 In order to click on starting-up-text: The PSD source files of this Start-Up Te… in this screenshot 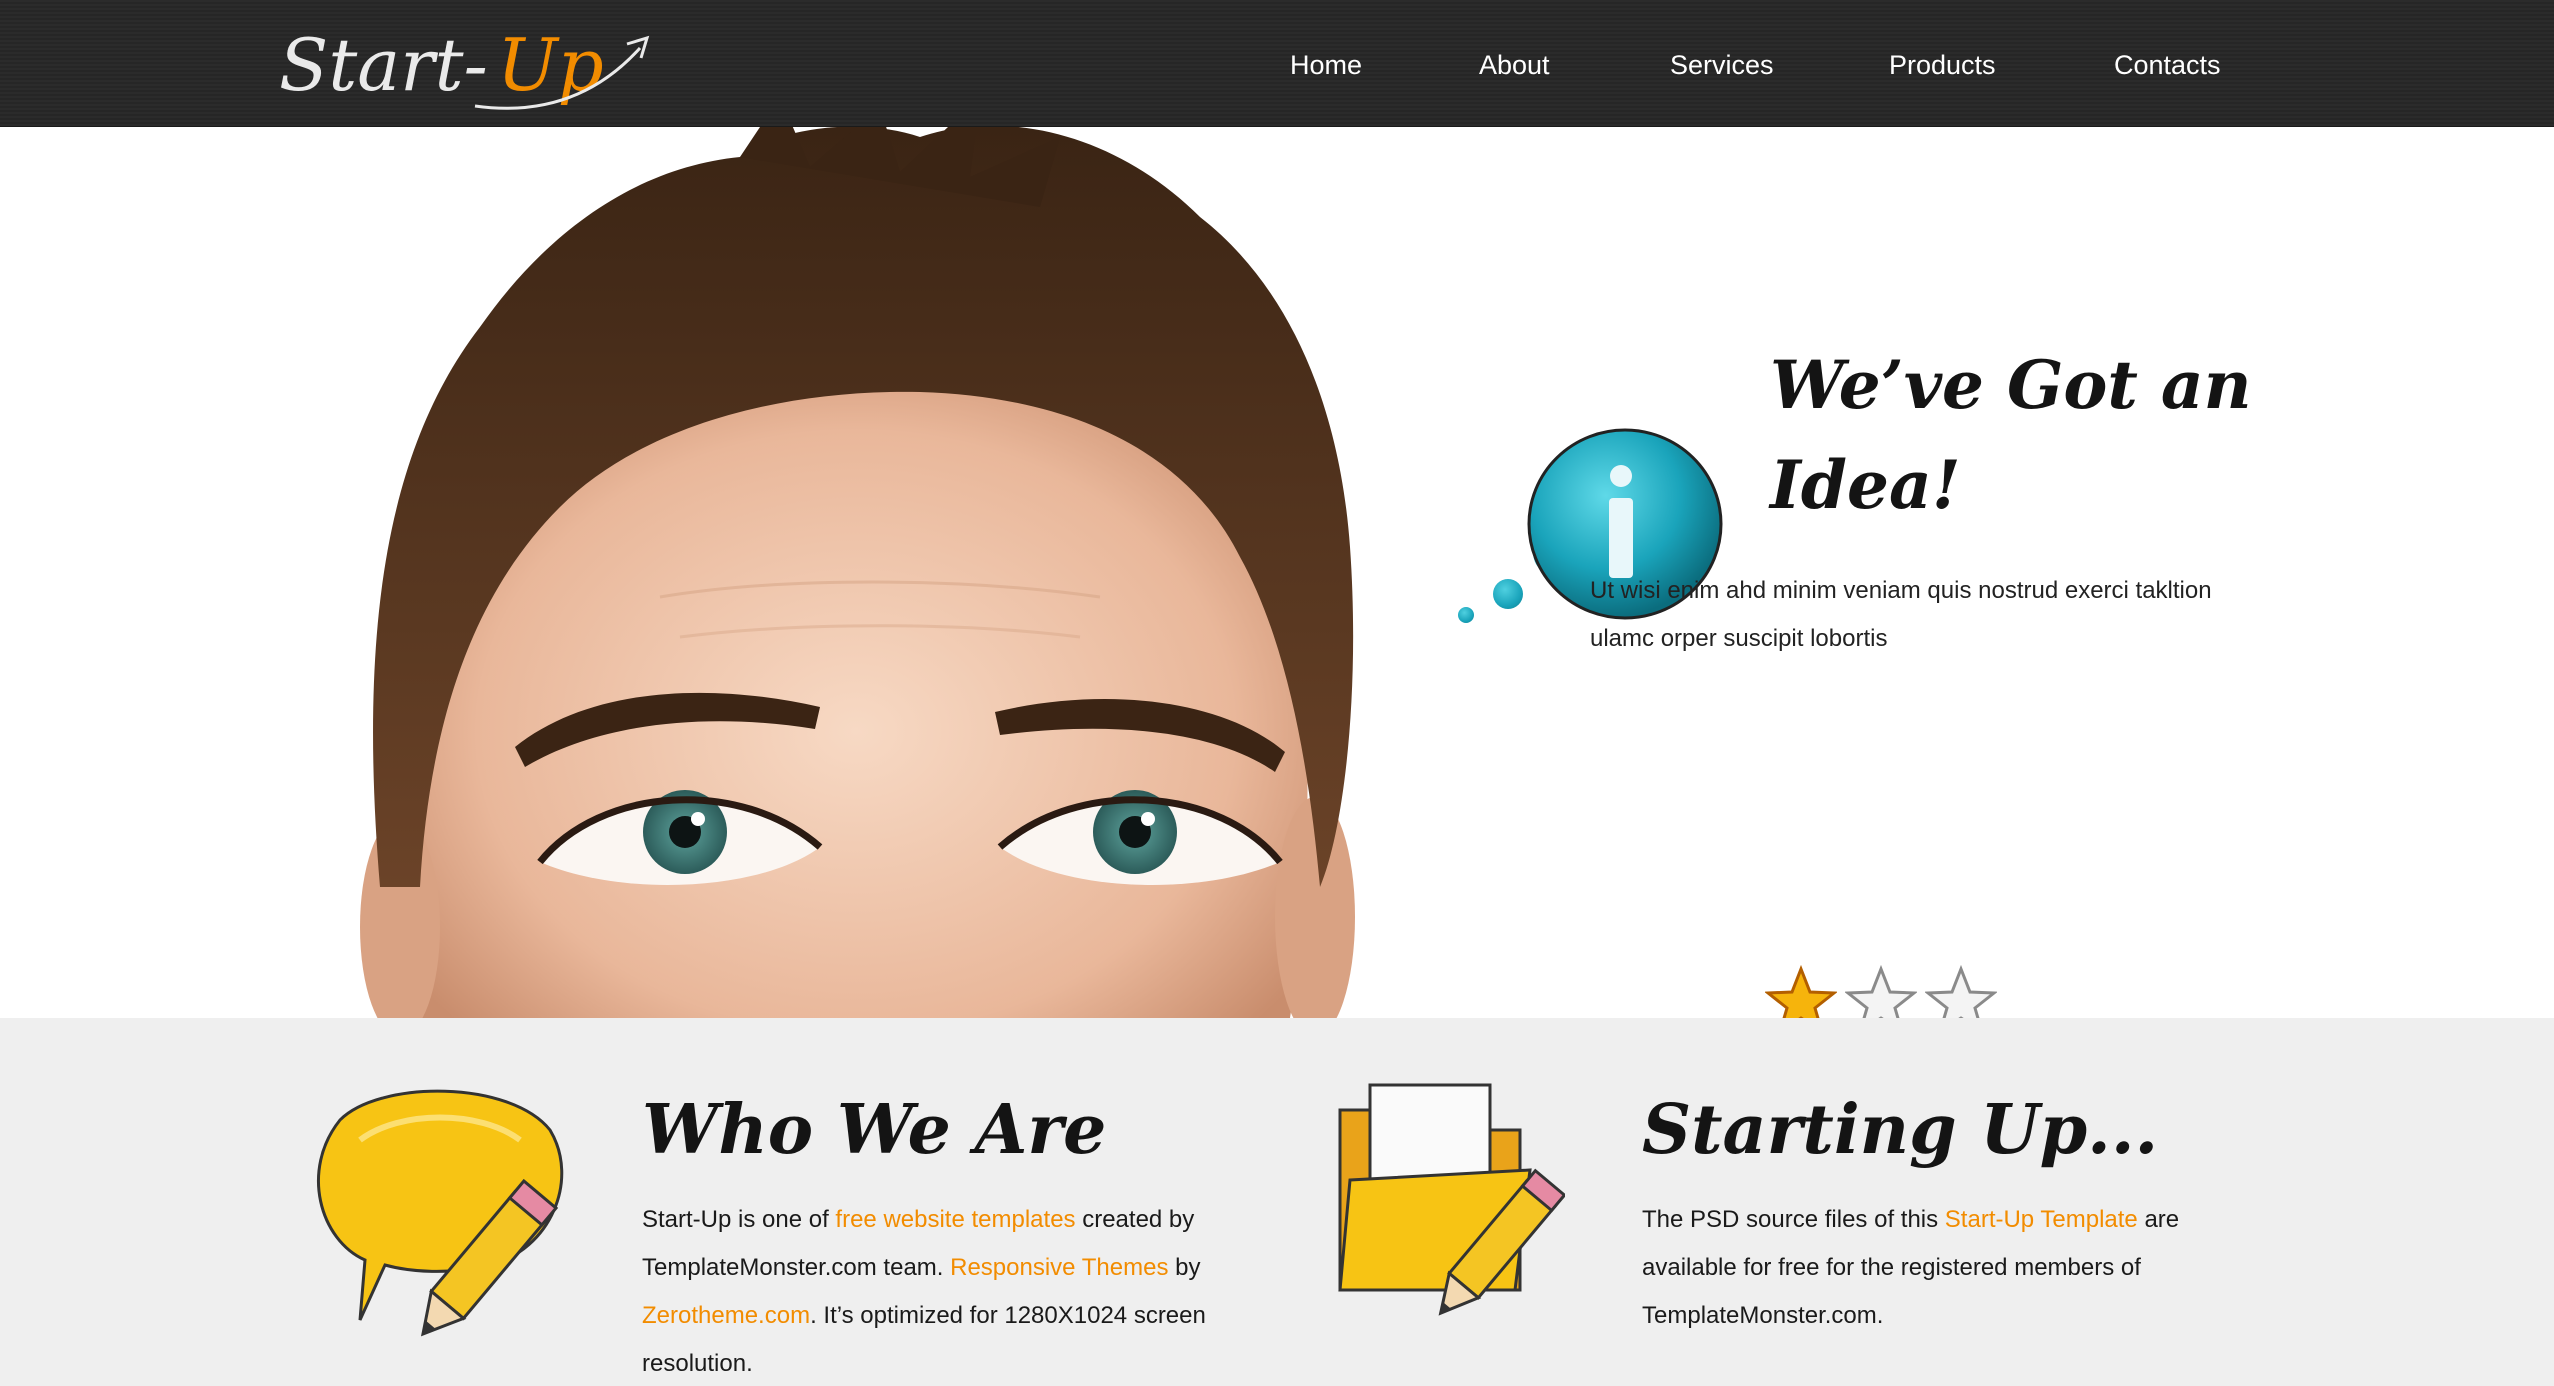, I will do `click(1942, 1268)`.